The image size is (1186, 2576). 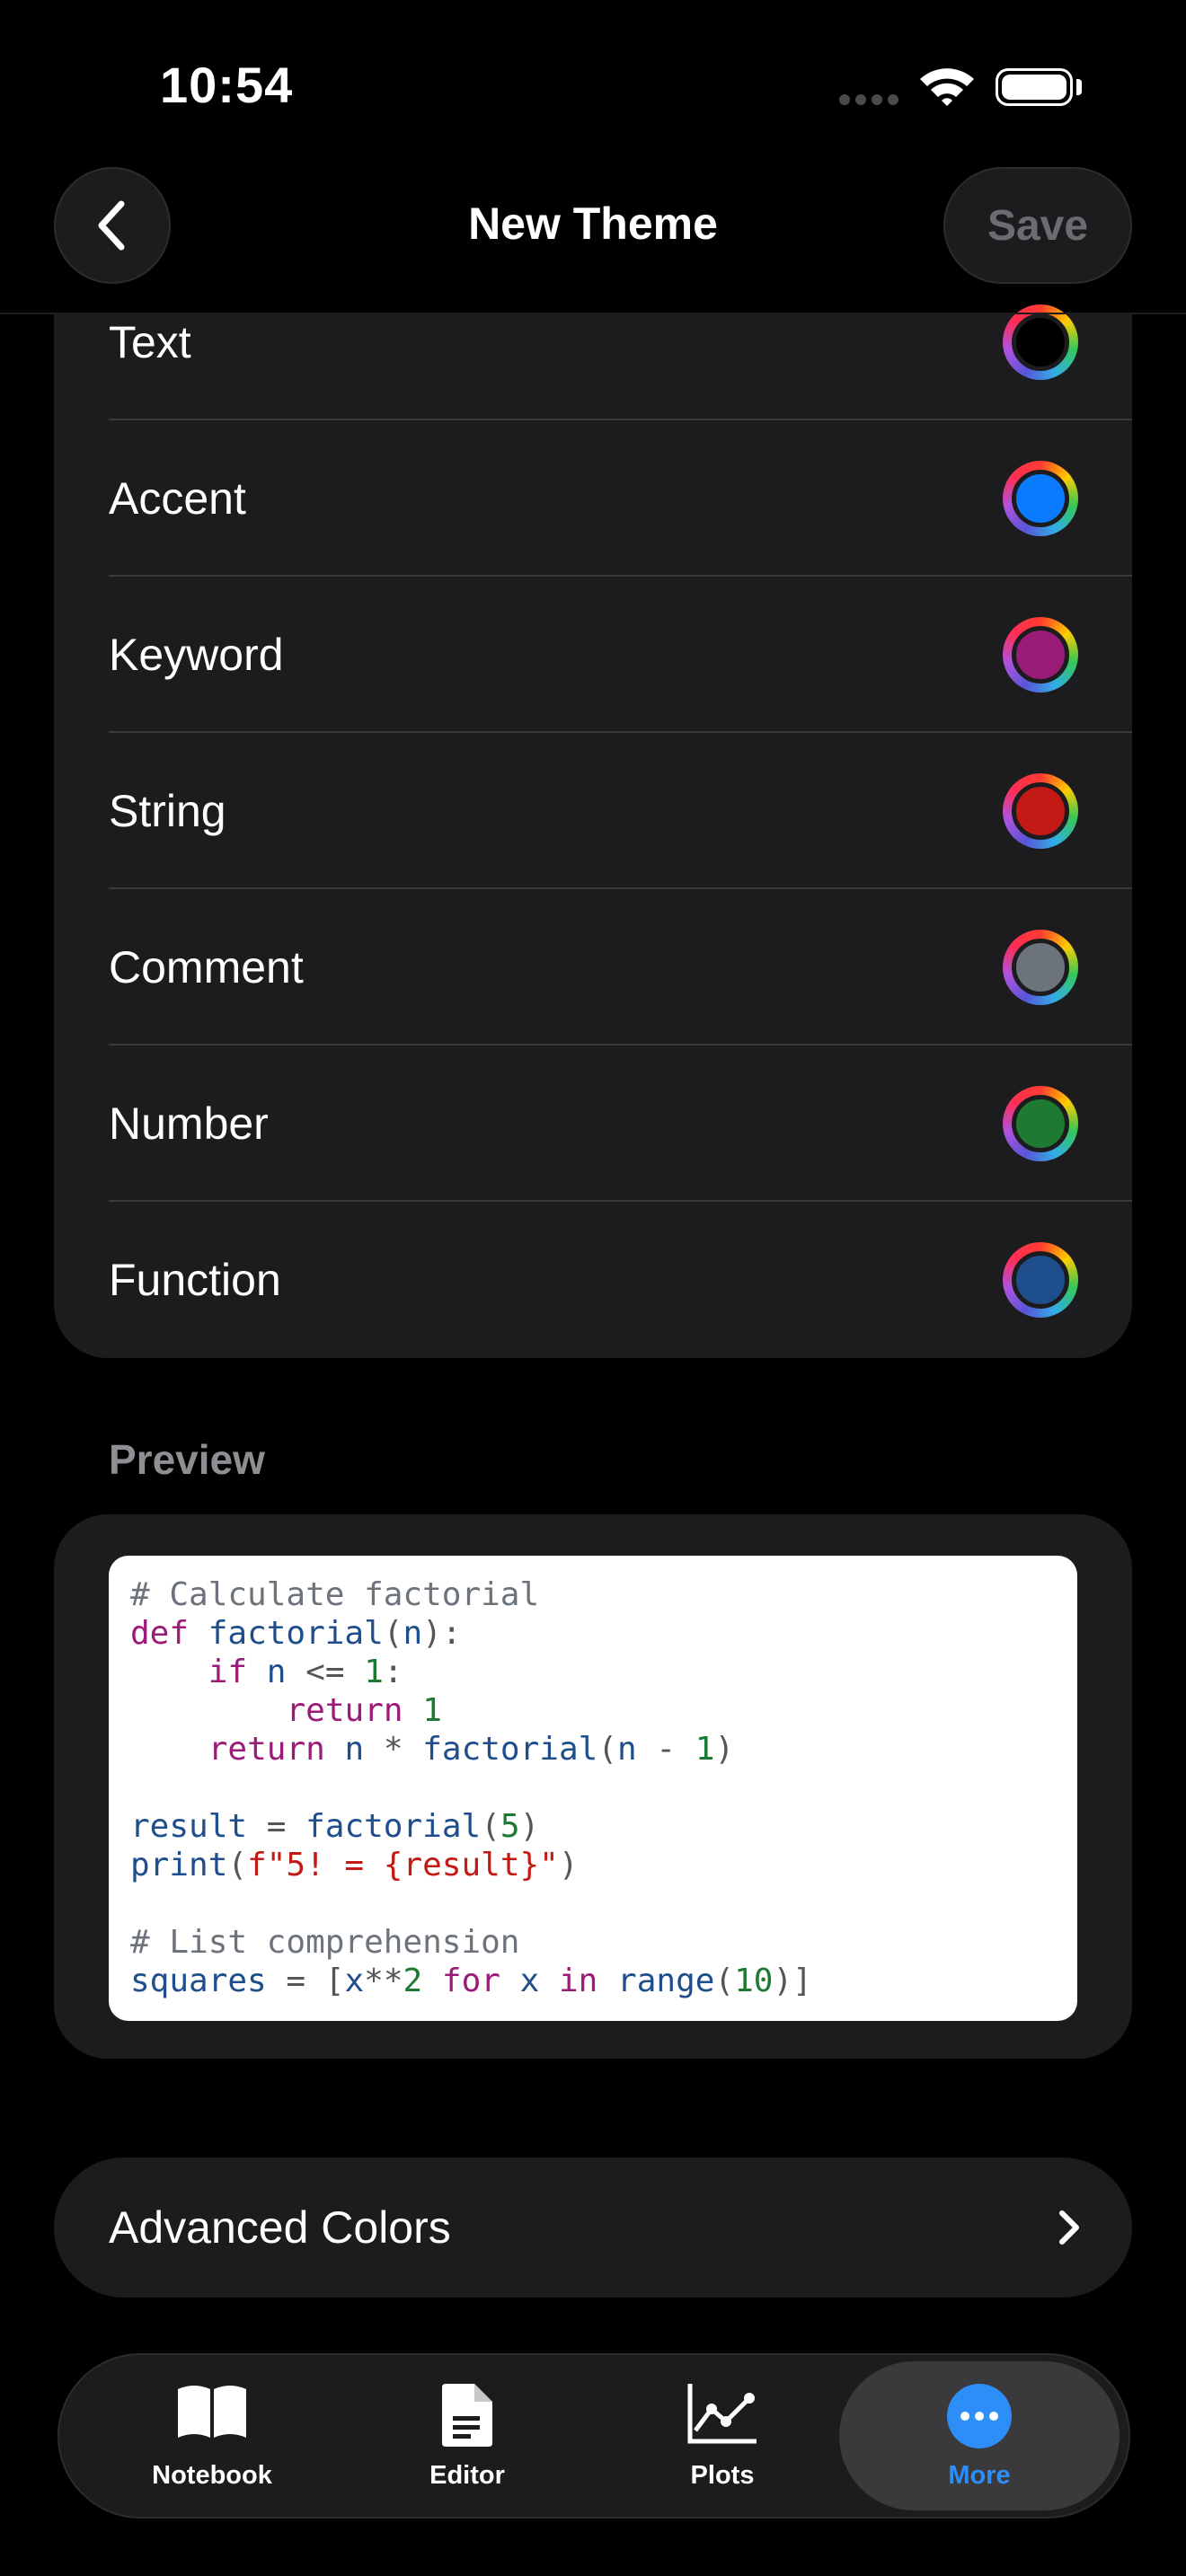 What do you see at coordinates (593, 223) in the screenshot?
I see `page-title: New Theme` at bounding box center [593, 223].